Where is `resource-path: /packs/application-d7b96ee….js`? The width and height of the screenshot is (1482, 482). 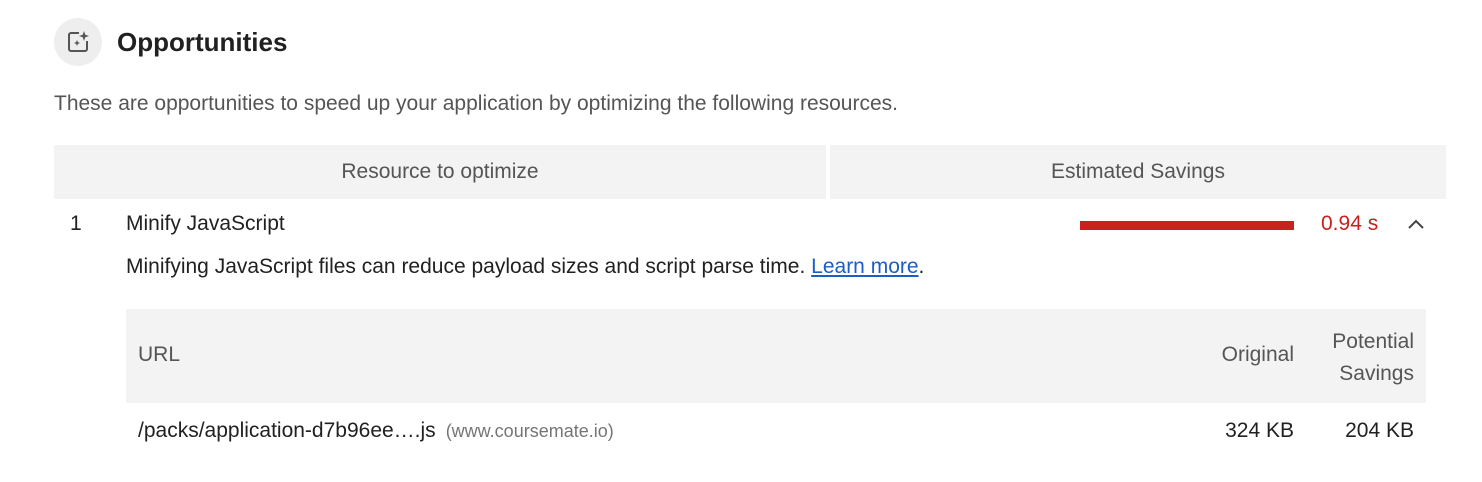
resource-path: /packs/application-d7b96ee….js is located at coordinates (287, 430).